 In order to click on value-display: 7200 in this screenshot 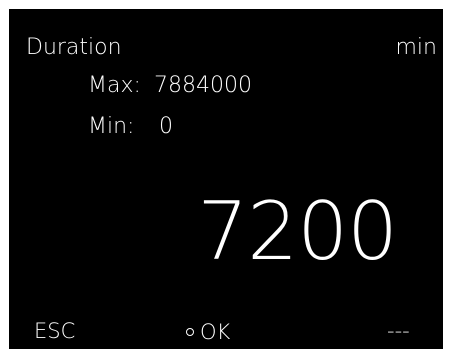, I will do `click(297, 232)`.